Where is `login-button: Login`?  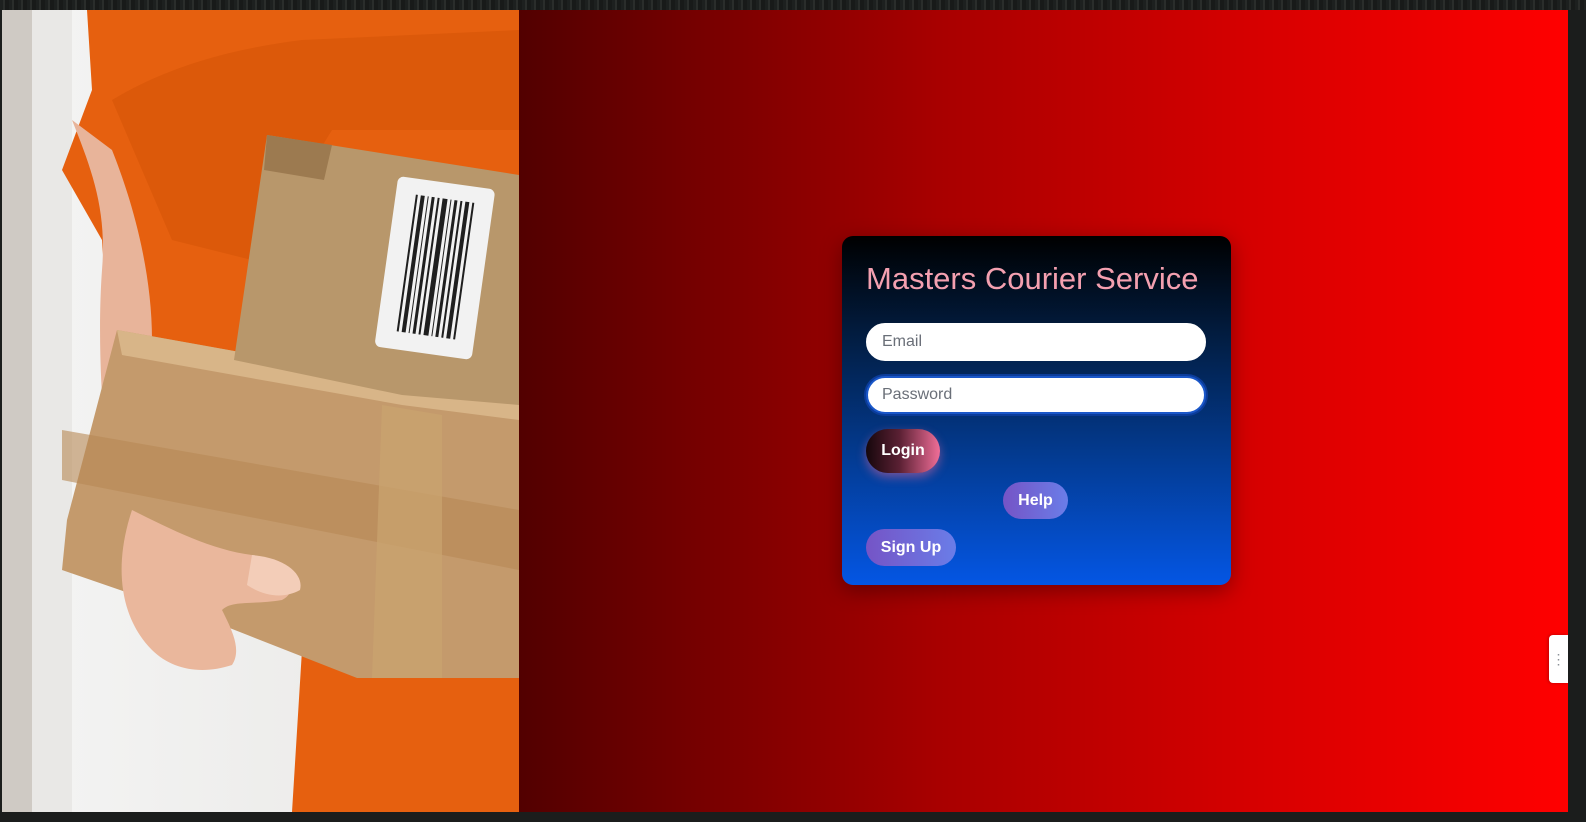
login-button: Login is located at coordinates (903, 451).